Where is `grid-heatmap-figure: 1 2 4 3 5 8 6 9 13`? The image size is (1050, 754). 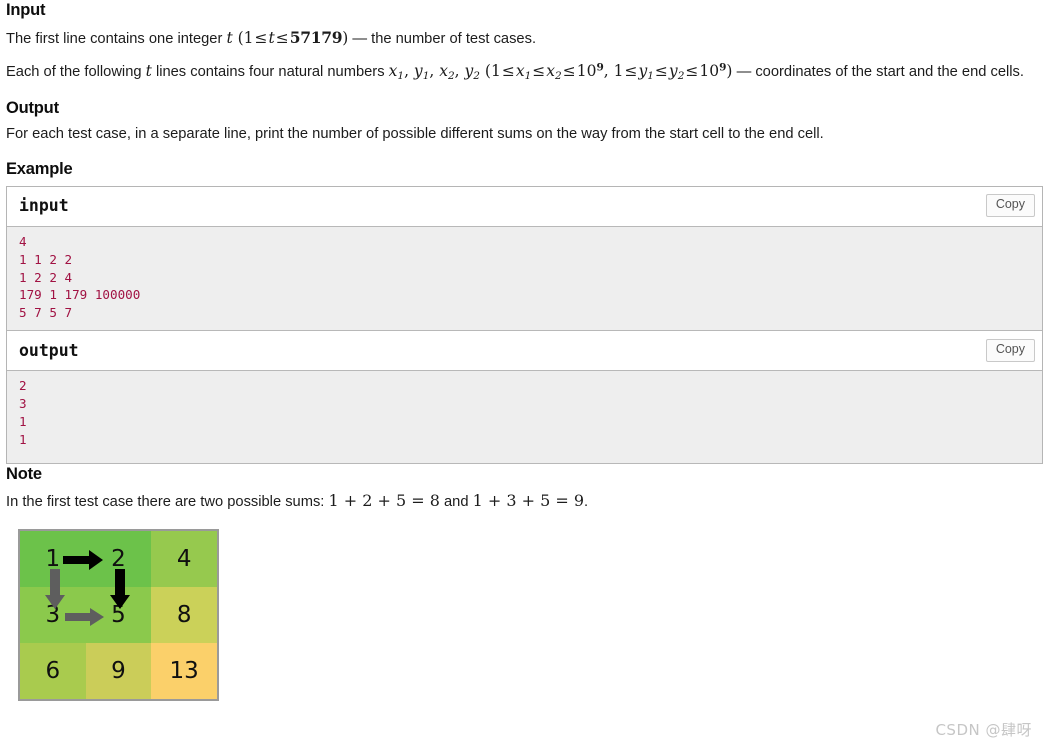
grid-heatmap-figure: 1 2 4 3 5 8 6 9 13 is located at coordinates (118, 615).